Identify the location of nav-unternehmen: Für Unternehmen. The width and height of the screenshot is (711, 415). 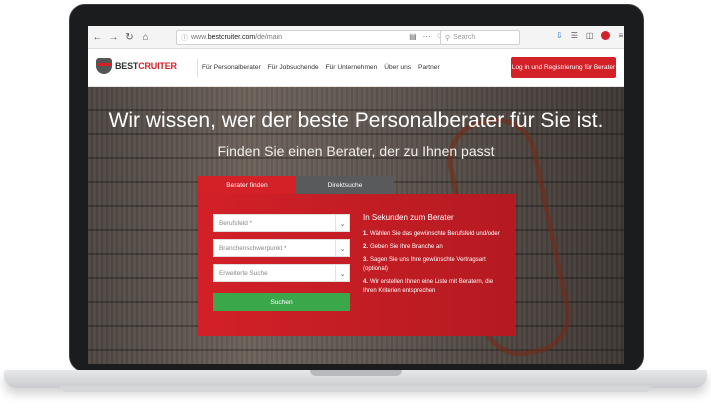
(352, 67).